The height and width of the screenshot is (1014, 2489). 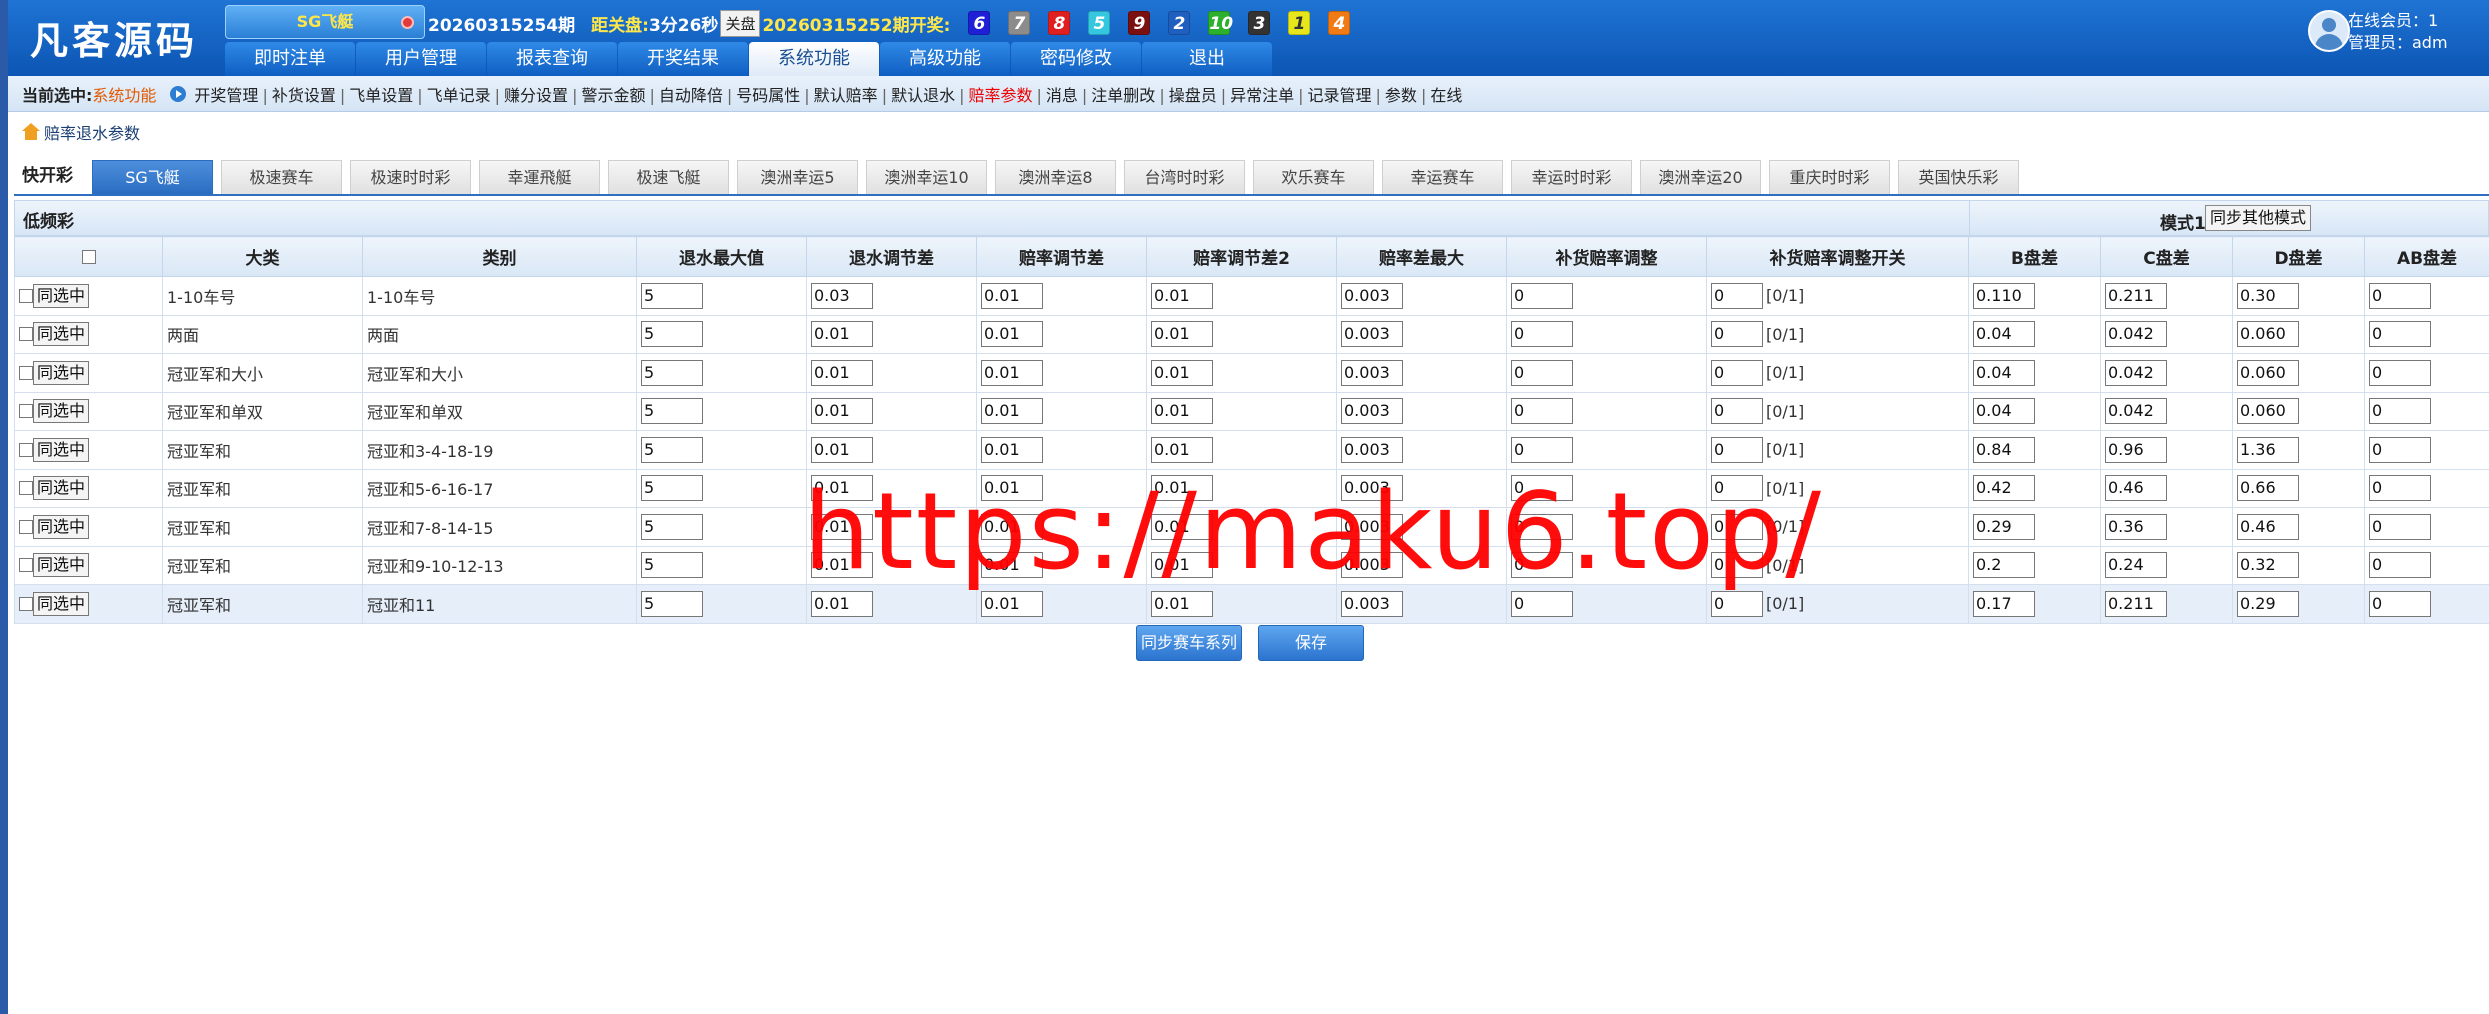 I want to click on value-input: 0.42, so click(x=2004, y=488).